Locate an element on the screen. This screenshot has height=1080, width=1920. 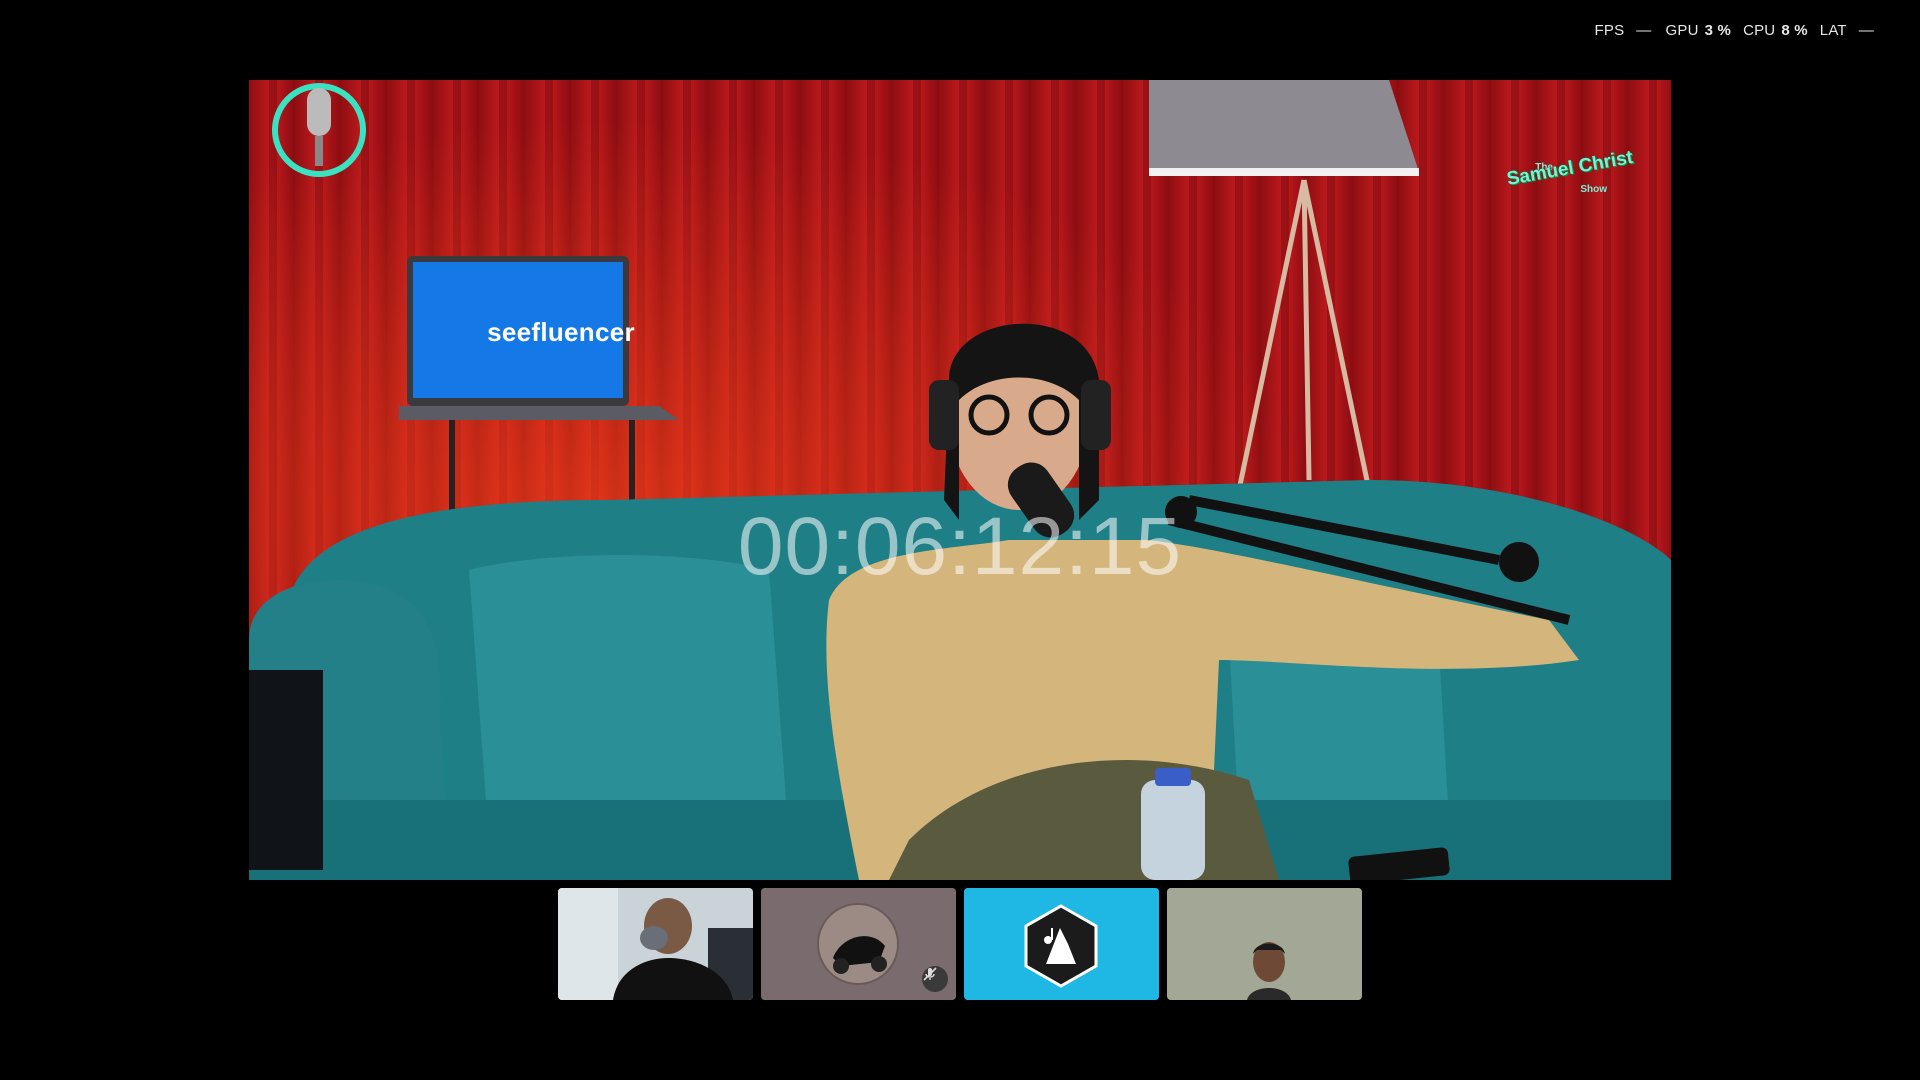
cpu-label: CPU is located at coordinates (1759, 30).